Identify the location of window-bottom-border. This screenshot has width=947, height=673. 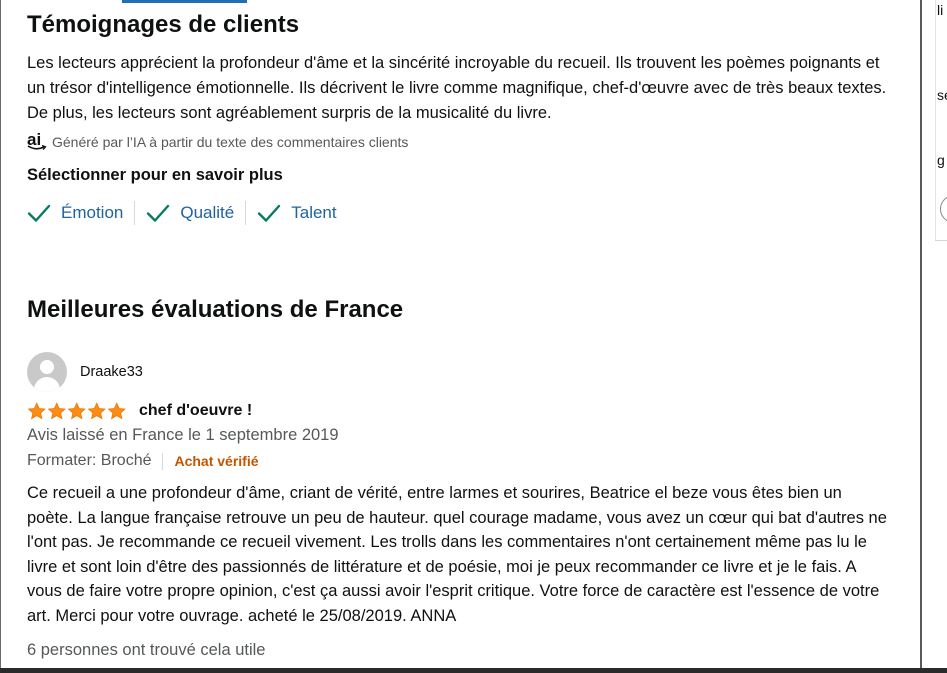
(473, 670).